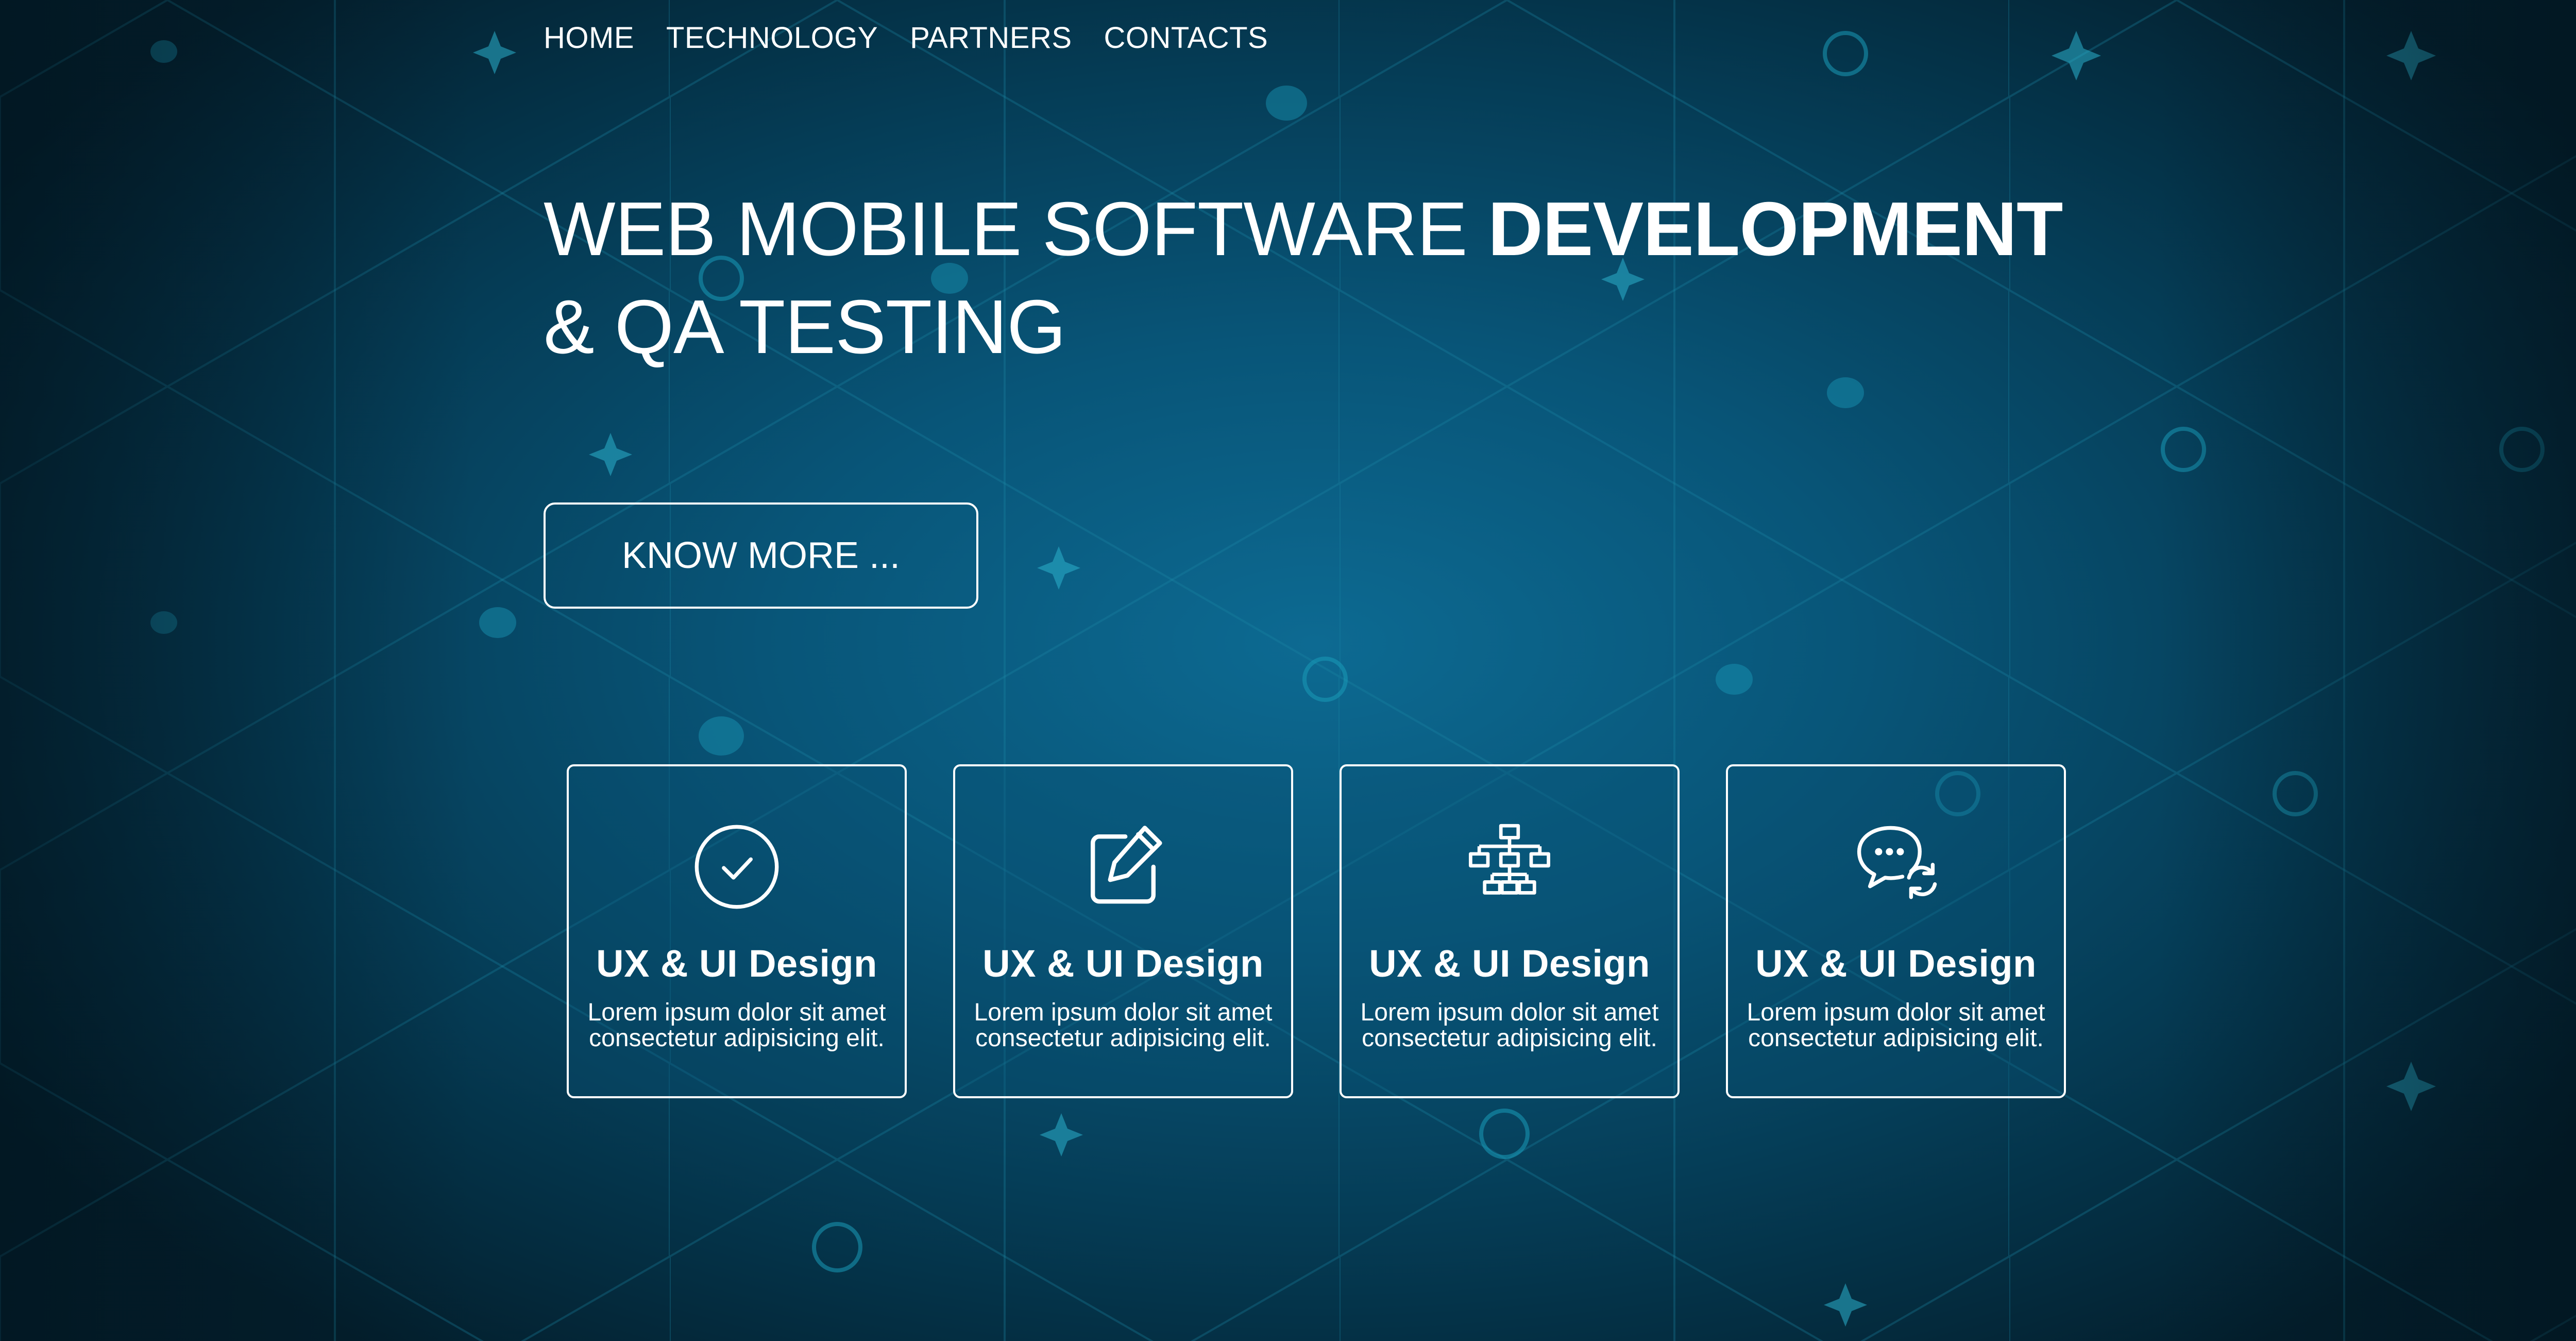 This screenshot has width=2576, height=1341. What do you see at coordinates (772, 38) in the screenshot?
I see `nav-technology: TECHNOLOGY` at bounding box center [772, 38].